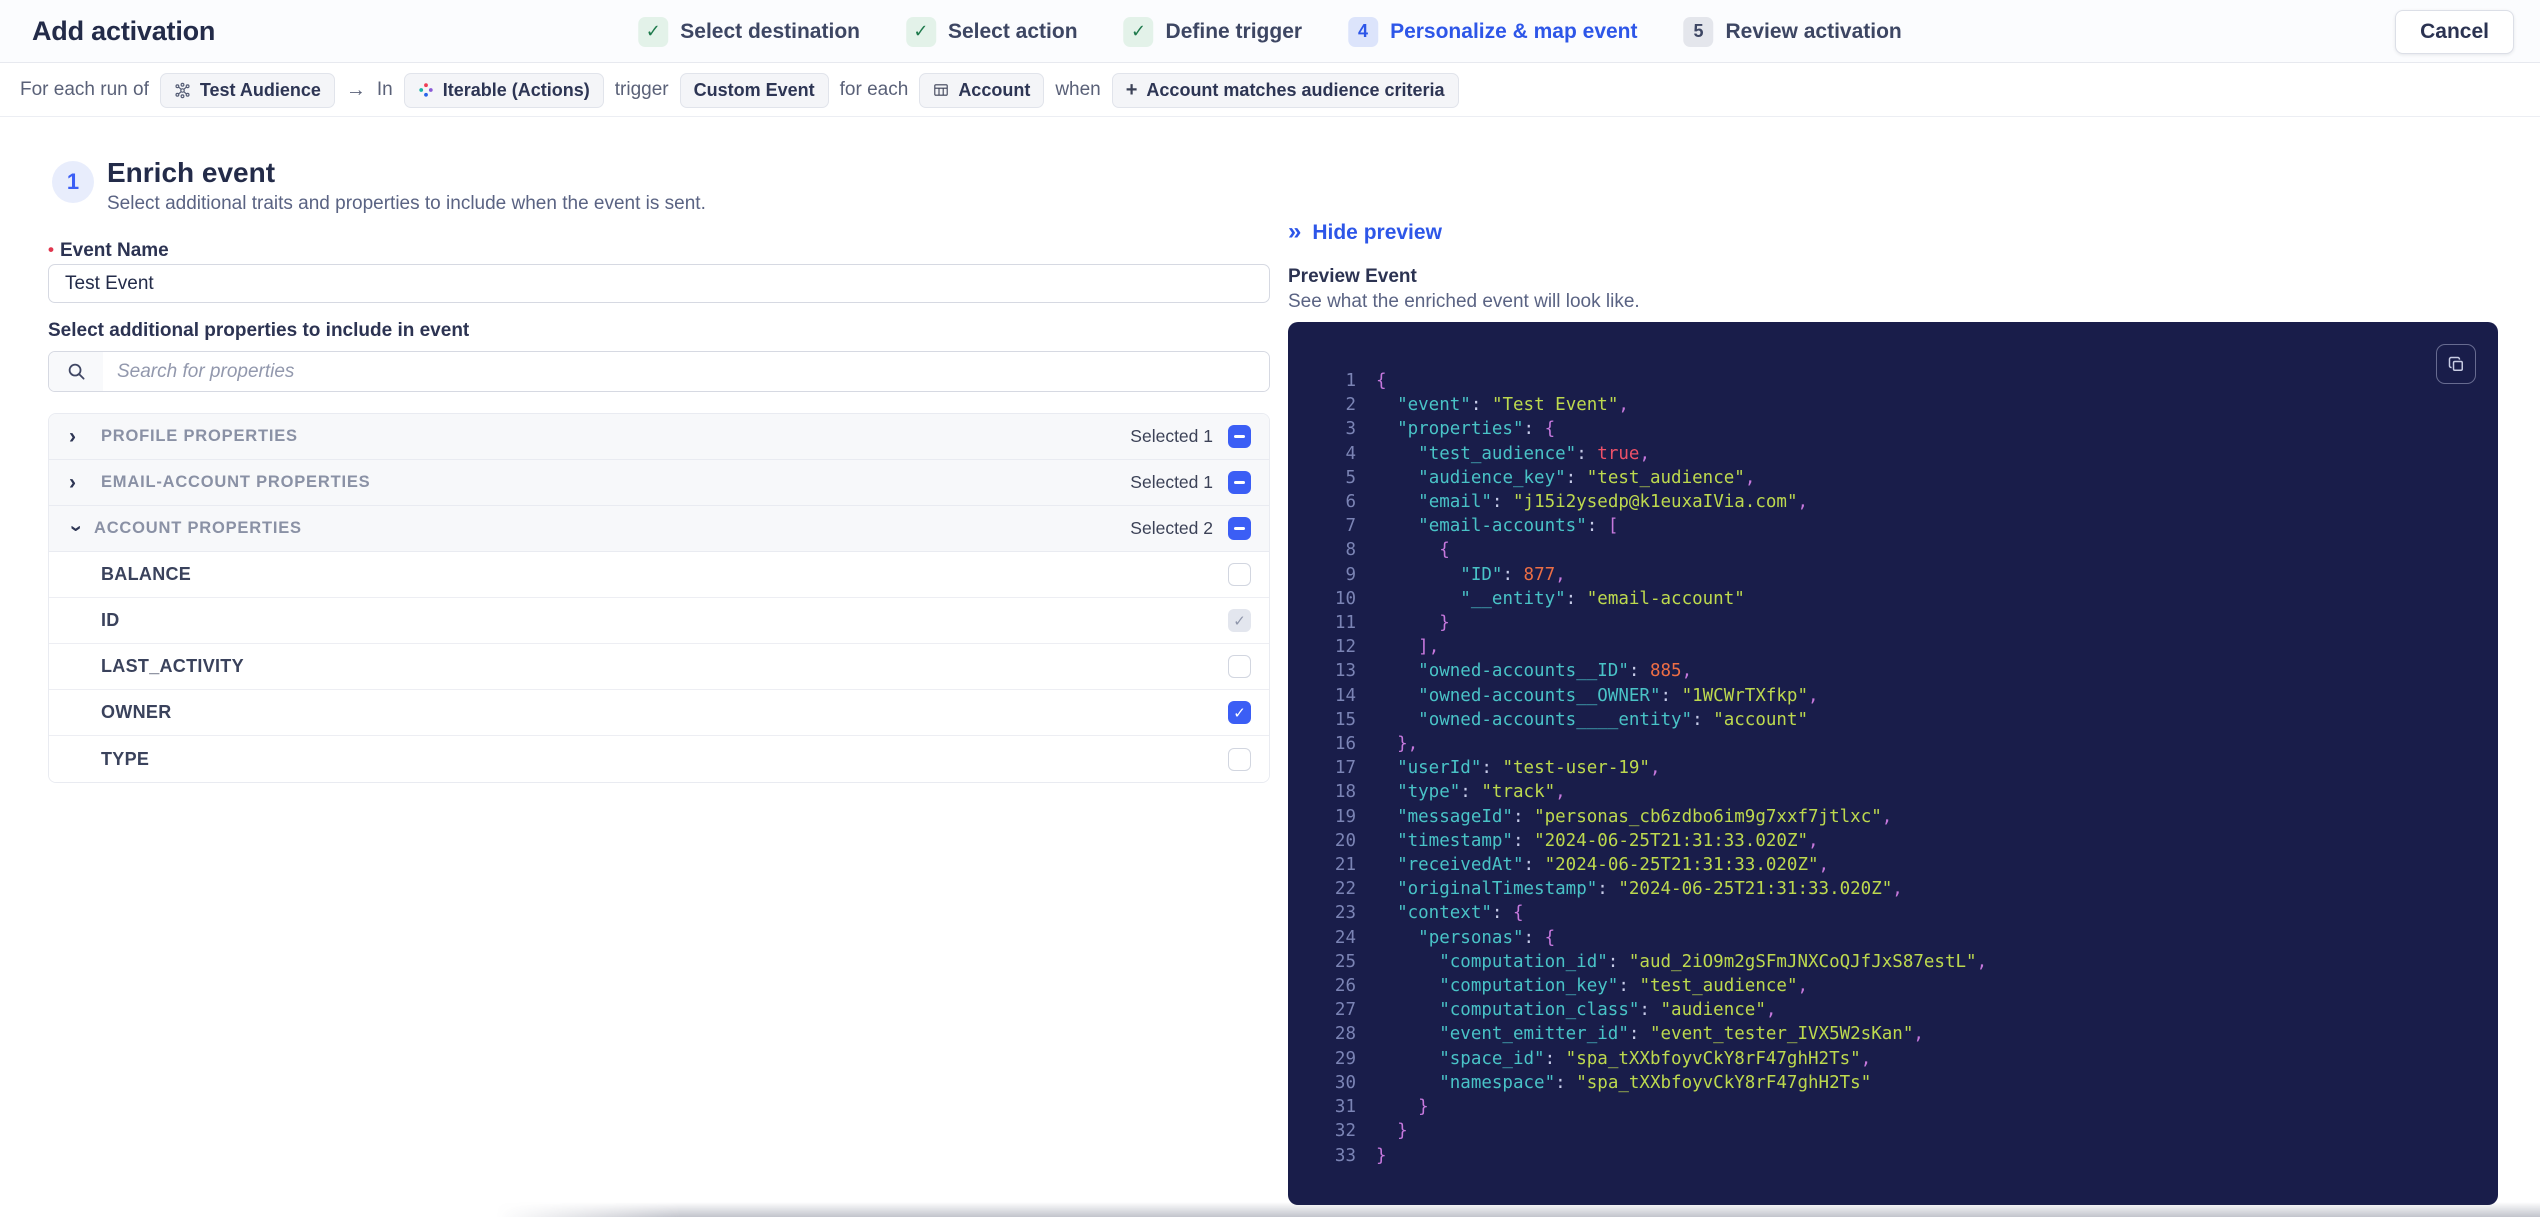  I want to click on code-line: 18 "type": "track",, so click(1897, 792).